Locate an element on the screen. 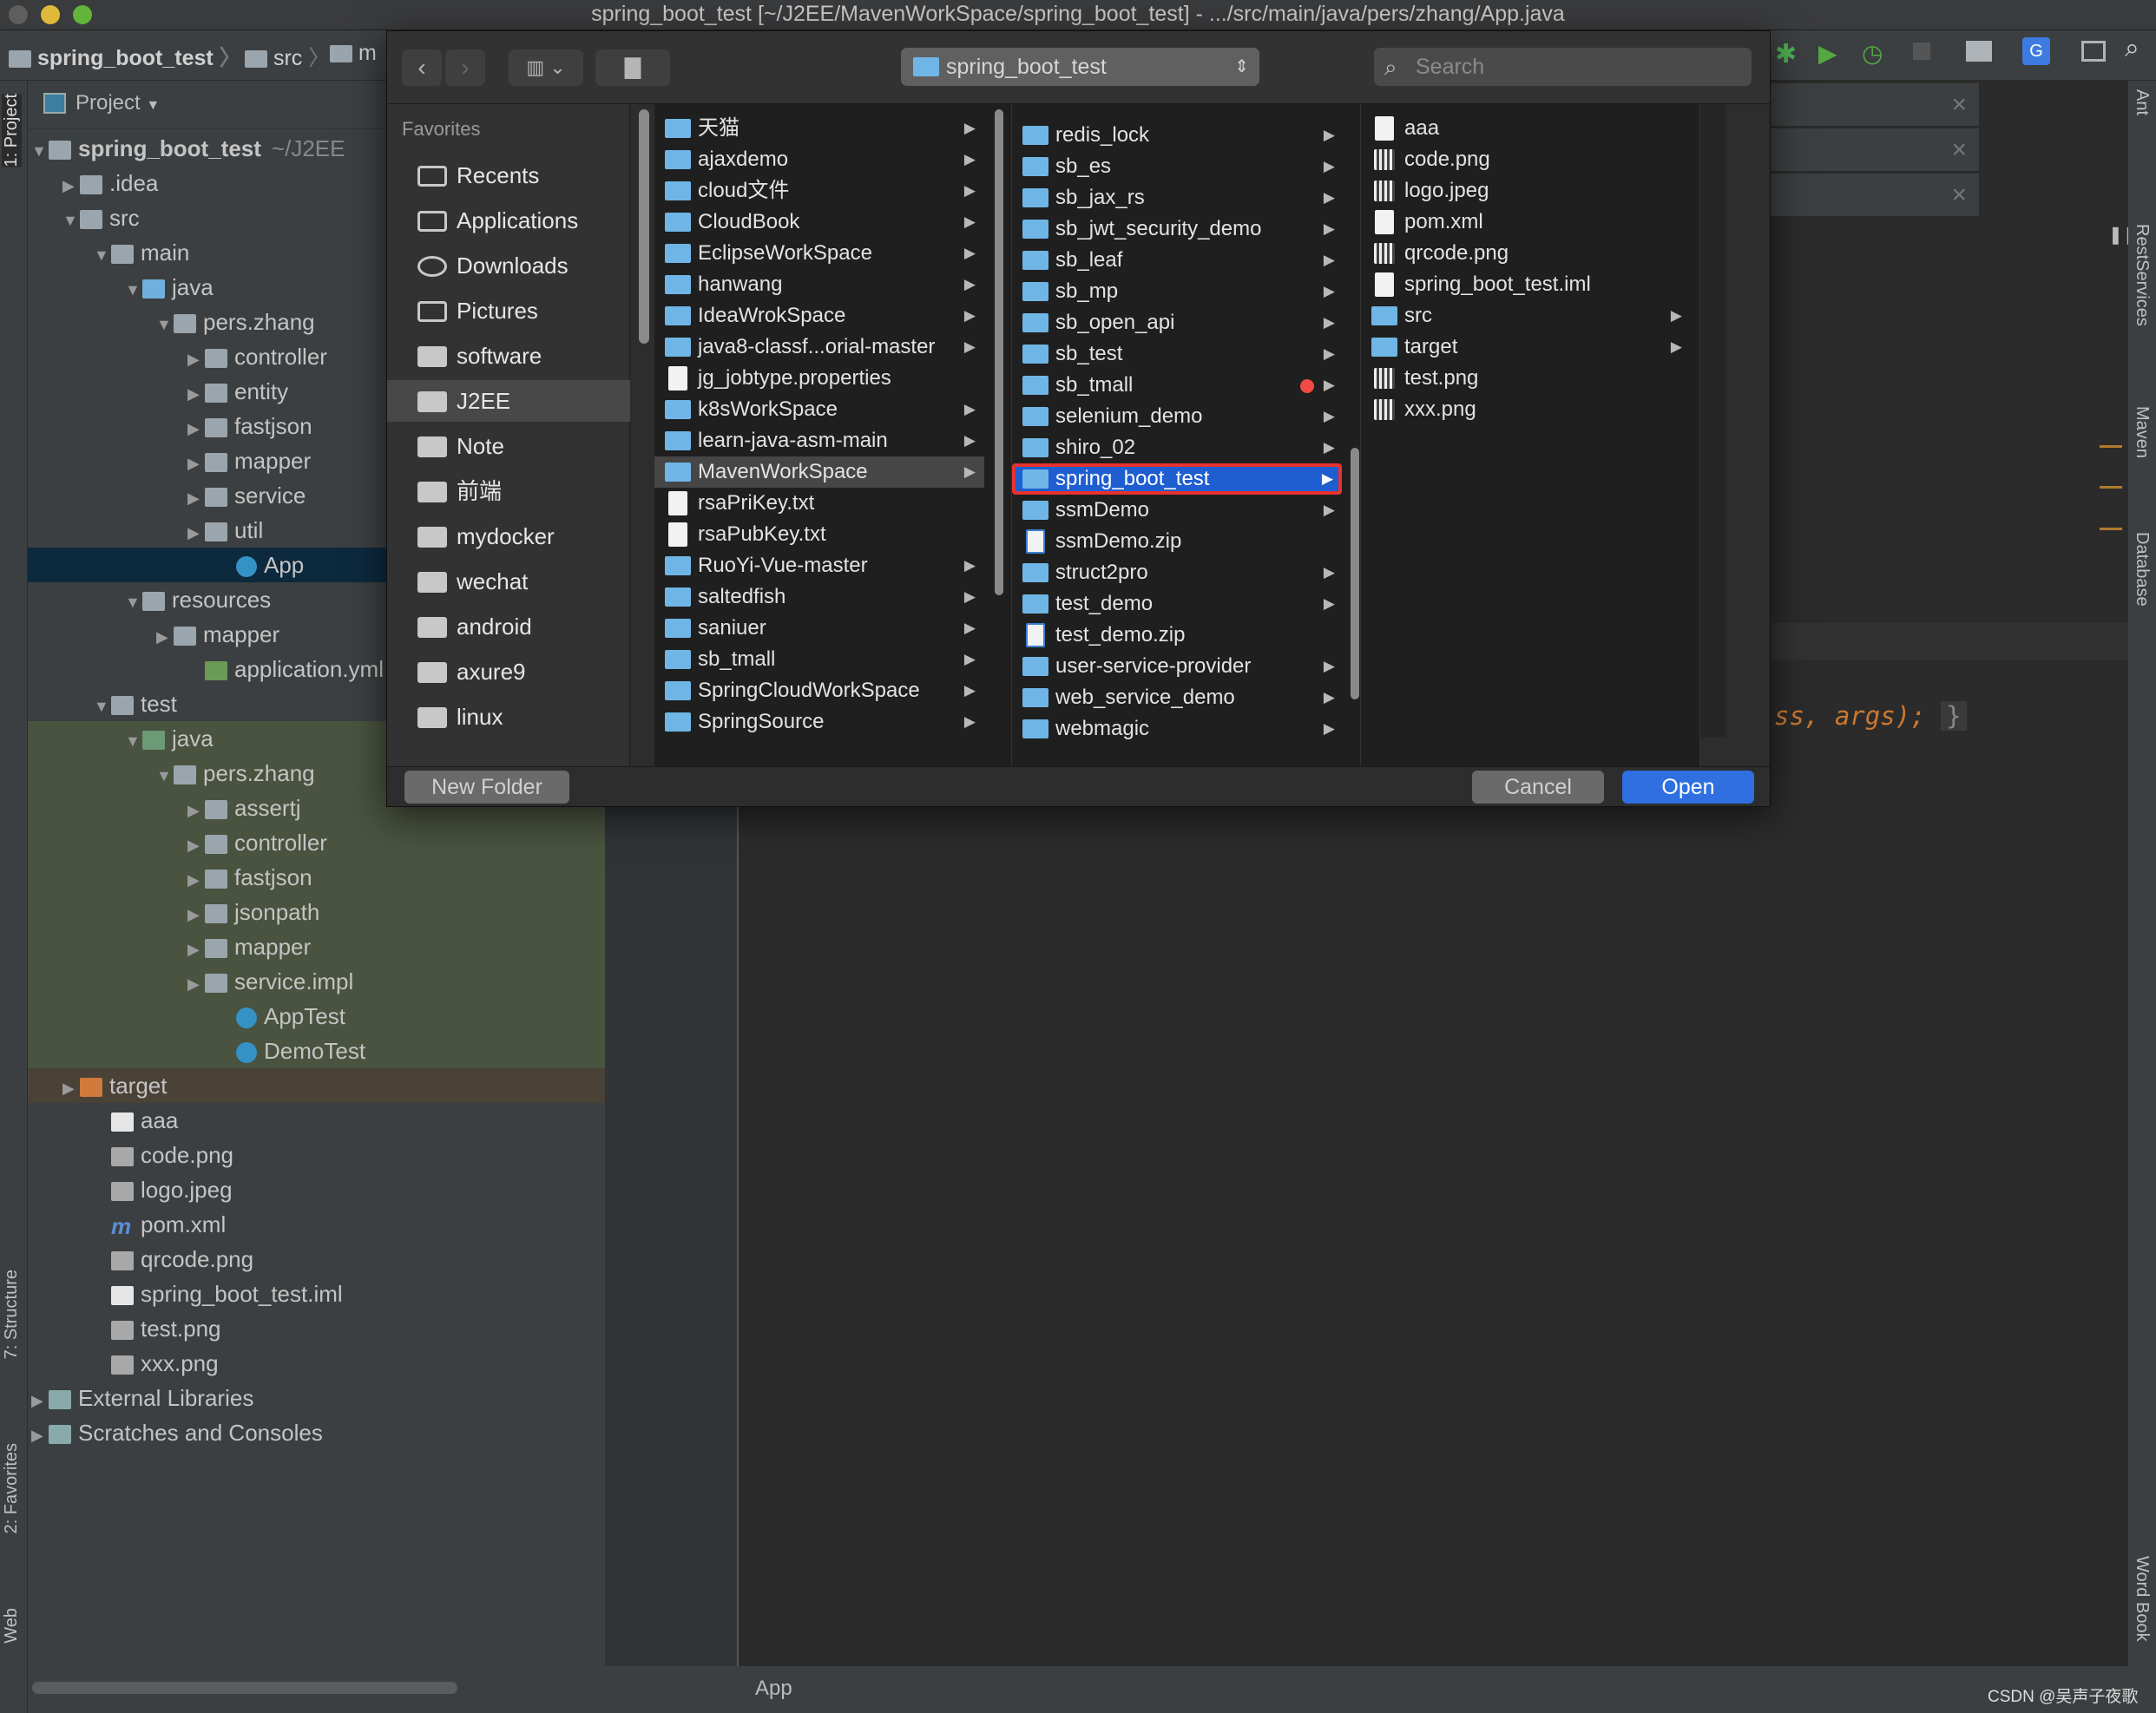 The image size is (2156, 1713). file-item: aaa is located at coordinates (1526, 129).